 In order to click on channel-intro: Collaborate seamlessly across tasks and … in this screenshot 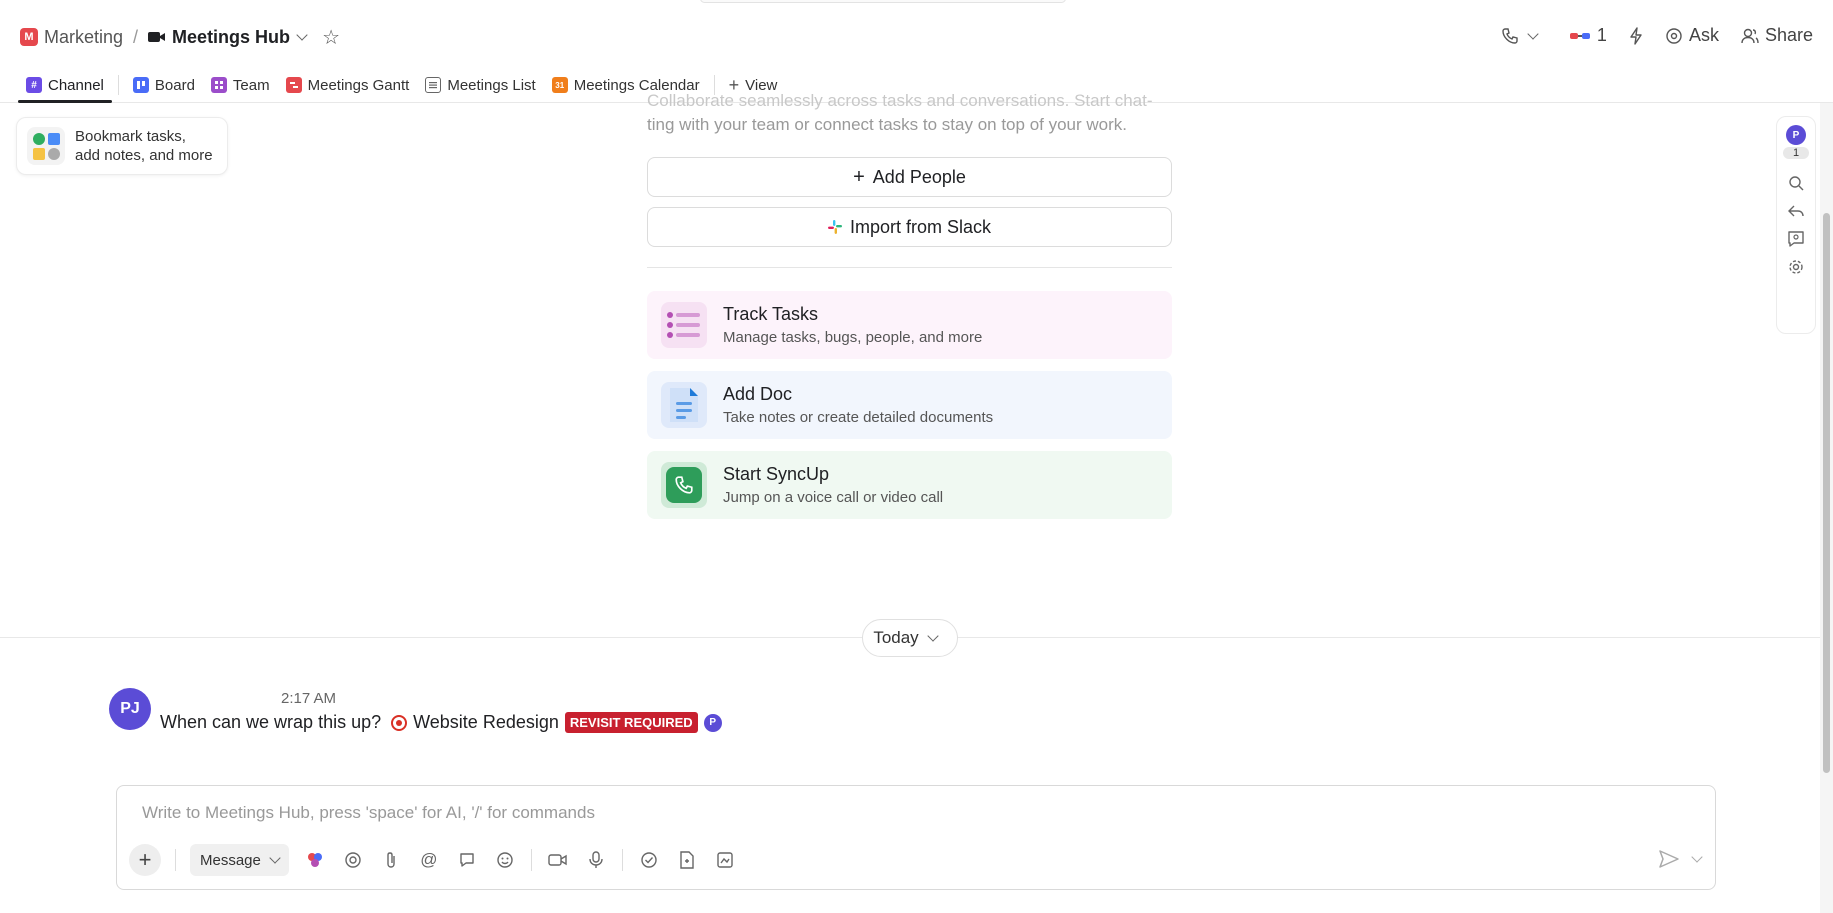, I will do `click(909, 113)`.